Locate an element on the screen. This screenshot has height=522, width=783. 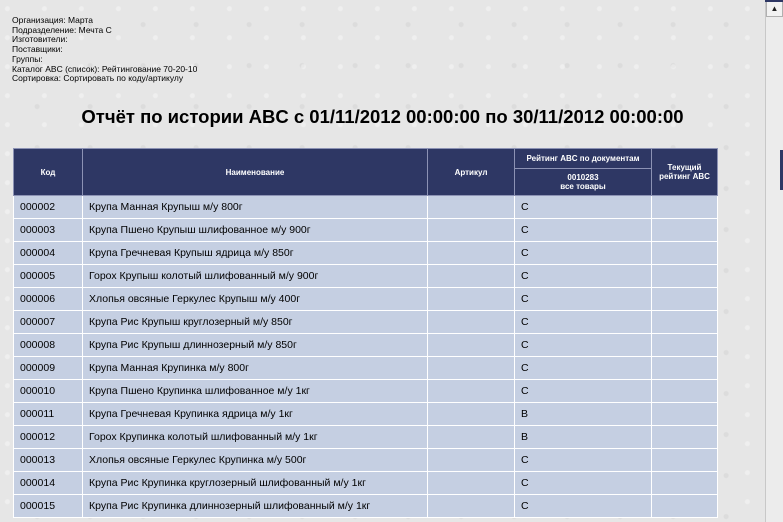
cell-name: Крупа Манная Крупыш м/у 800г is located at coordinates (255, 207).